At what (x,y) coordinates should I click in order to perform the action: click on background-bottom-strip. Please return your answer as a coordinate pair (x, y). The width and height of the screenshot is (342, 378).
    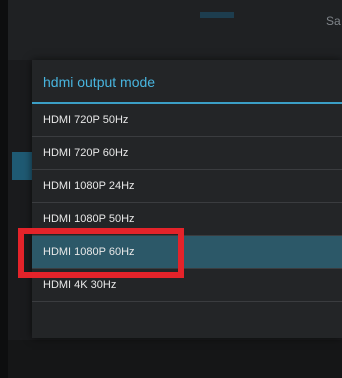
    Looking at the image, I should click on (175, 359).